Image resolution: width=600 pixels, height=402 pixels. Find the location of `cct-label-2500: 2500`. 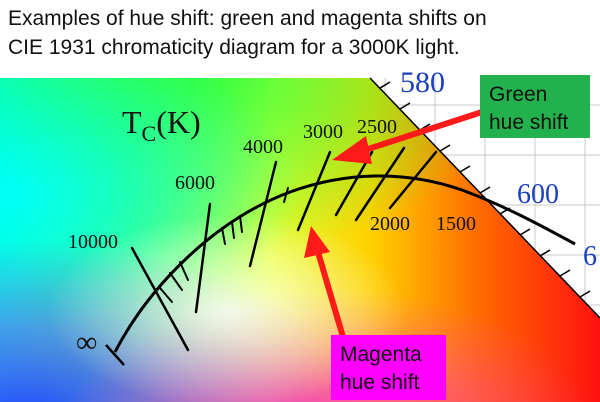

cct-label-2500: 2500 is located at coordinates (377, 127).